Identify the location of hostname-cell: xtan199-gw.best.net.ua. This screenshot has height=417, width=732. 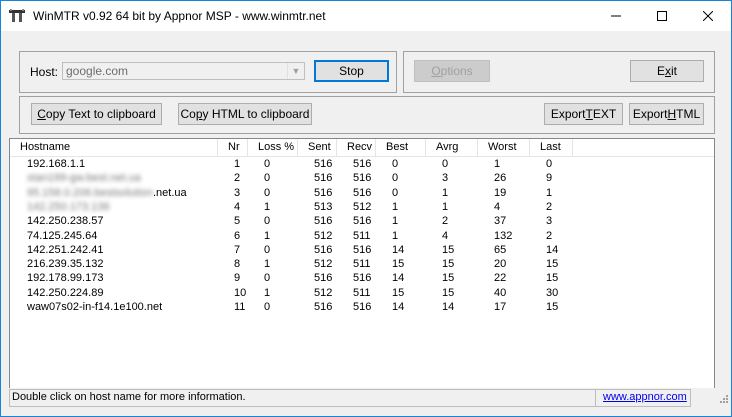
(75, 178).